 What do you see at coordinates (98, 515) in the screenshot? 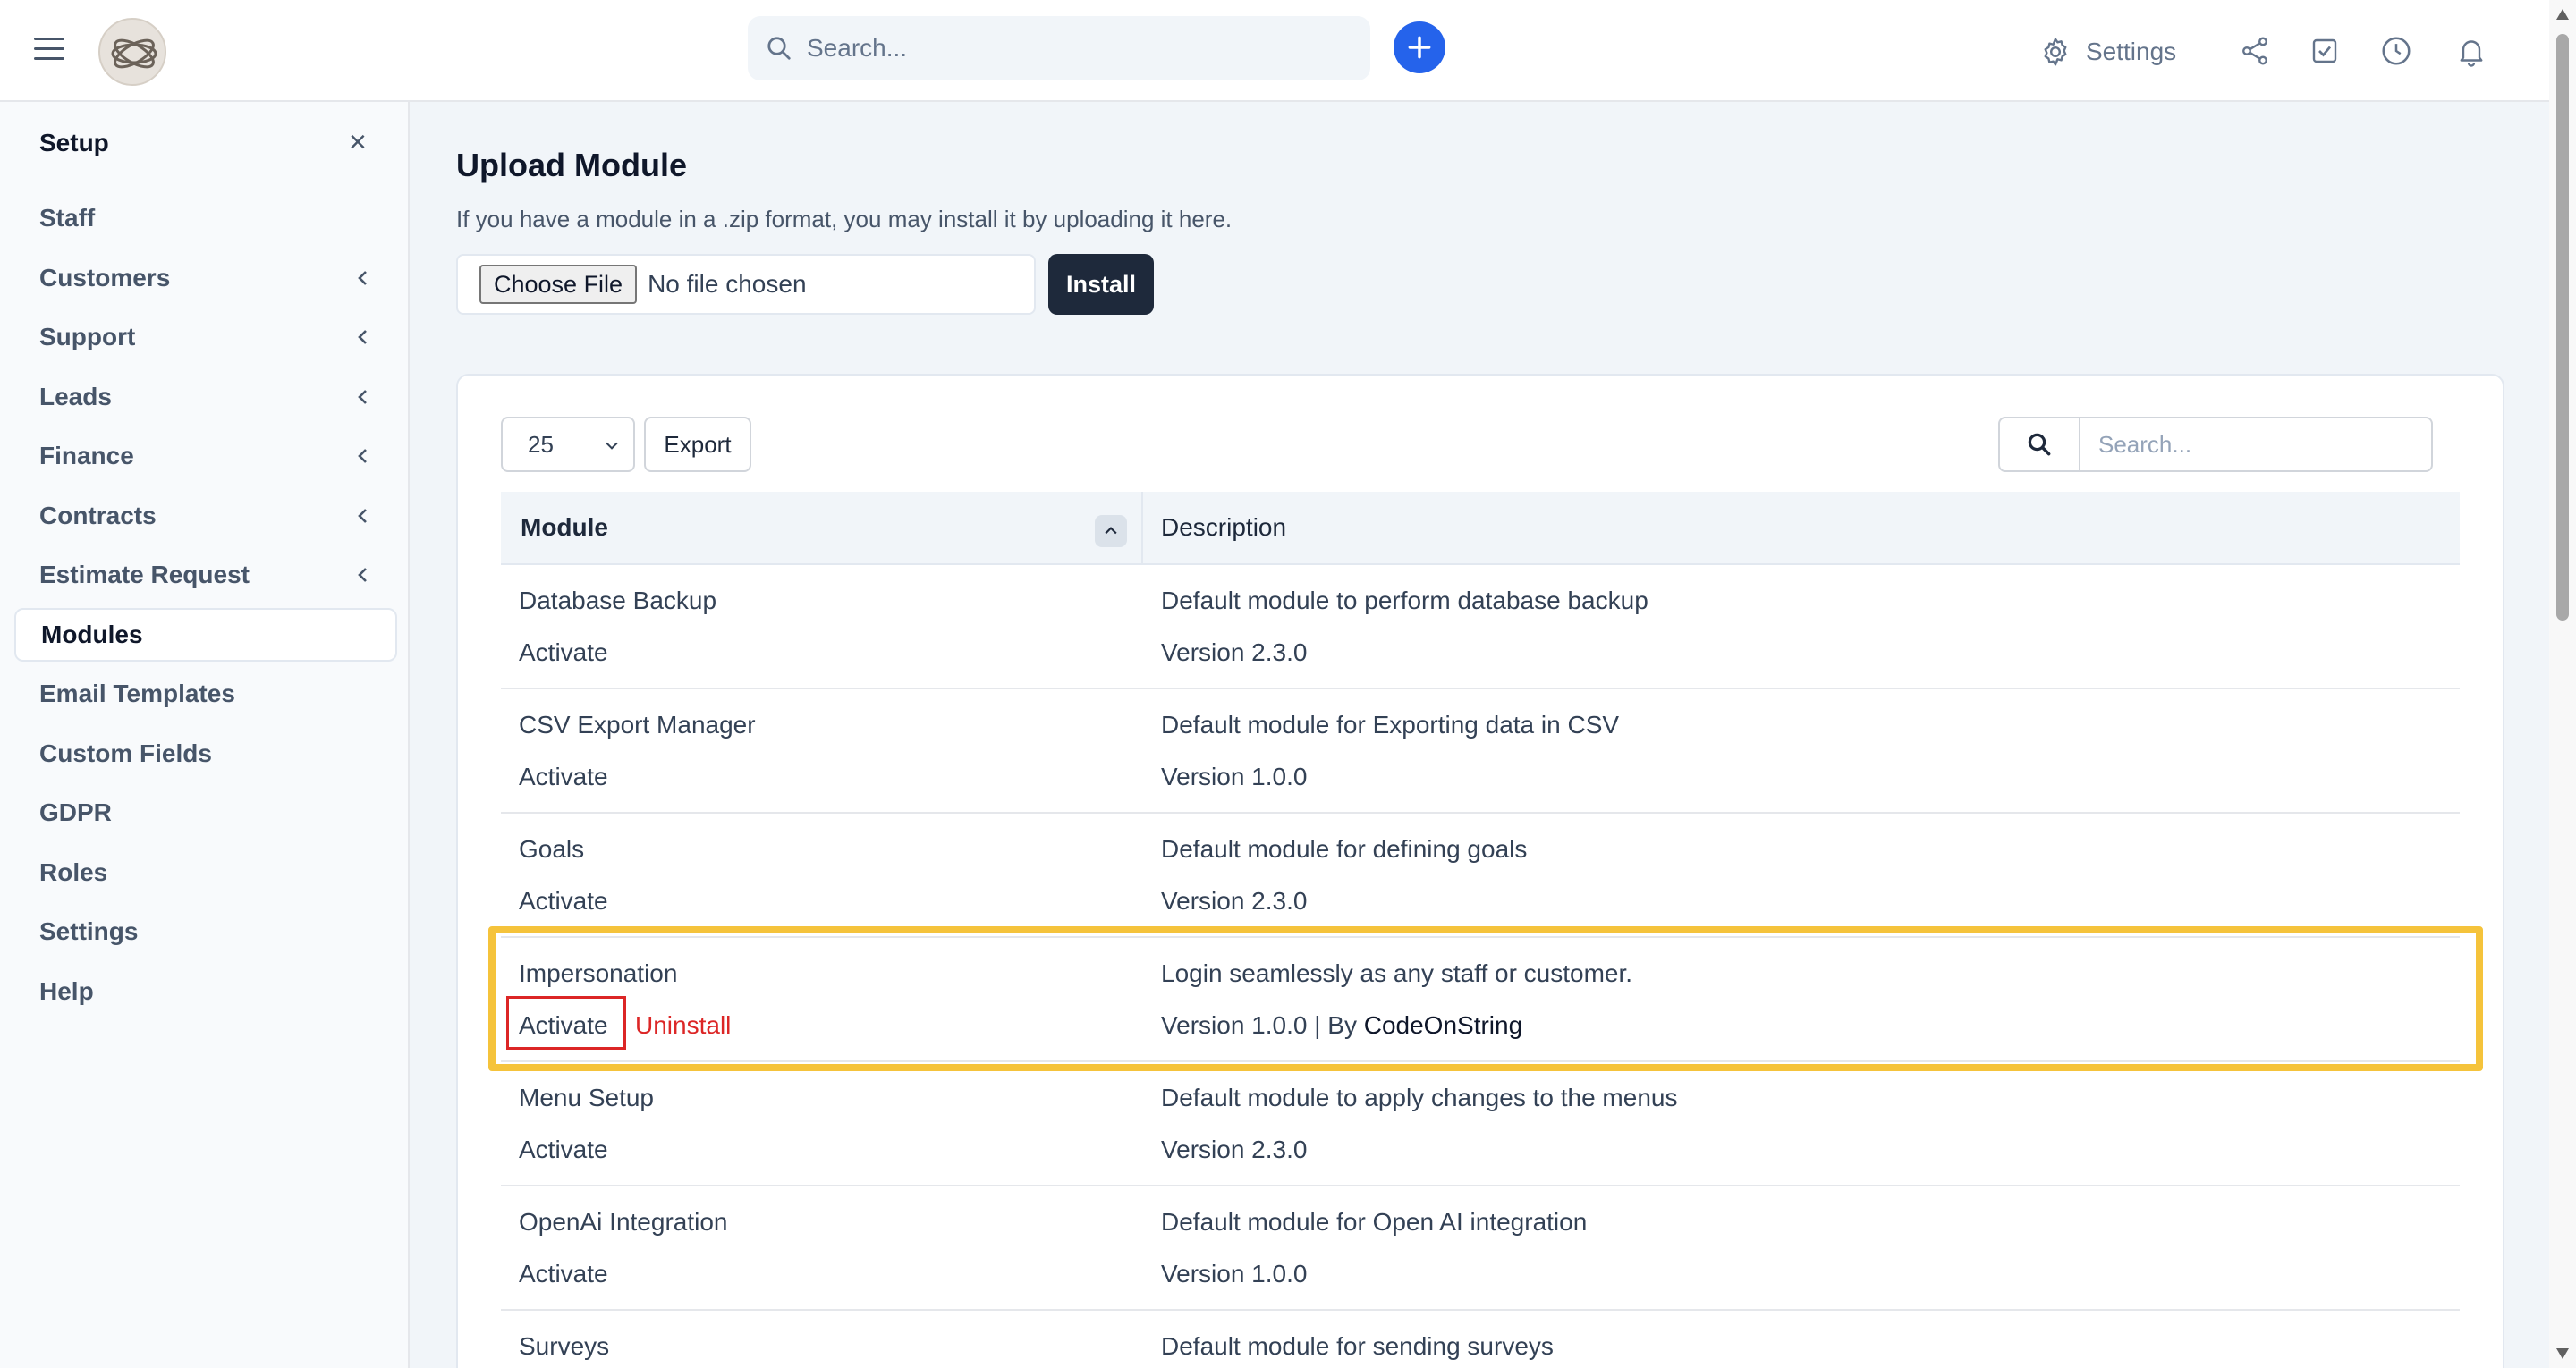
I see `sidebar-item-label: Contracts` at bounding box center [98, 515].